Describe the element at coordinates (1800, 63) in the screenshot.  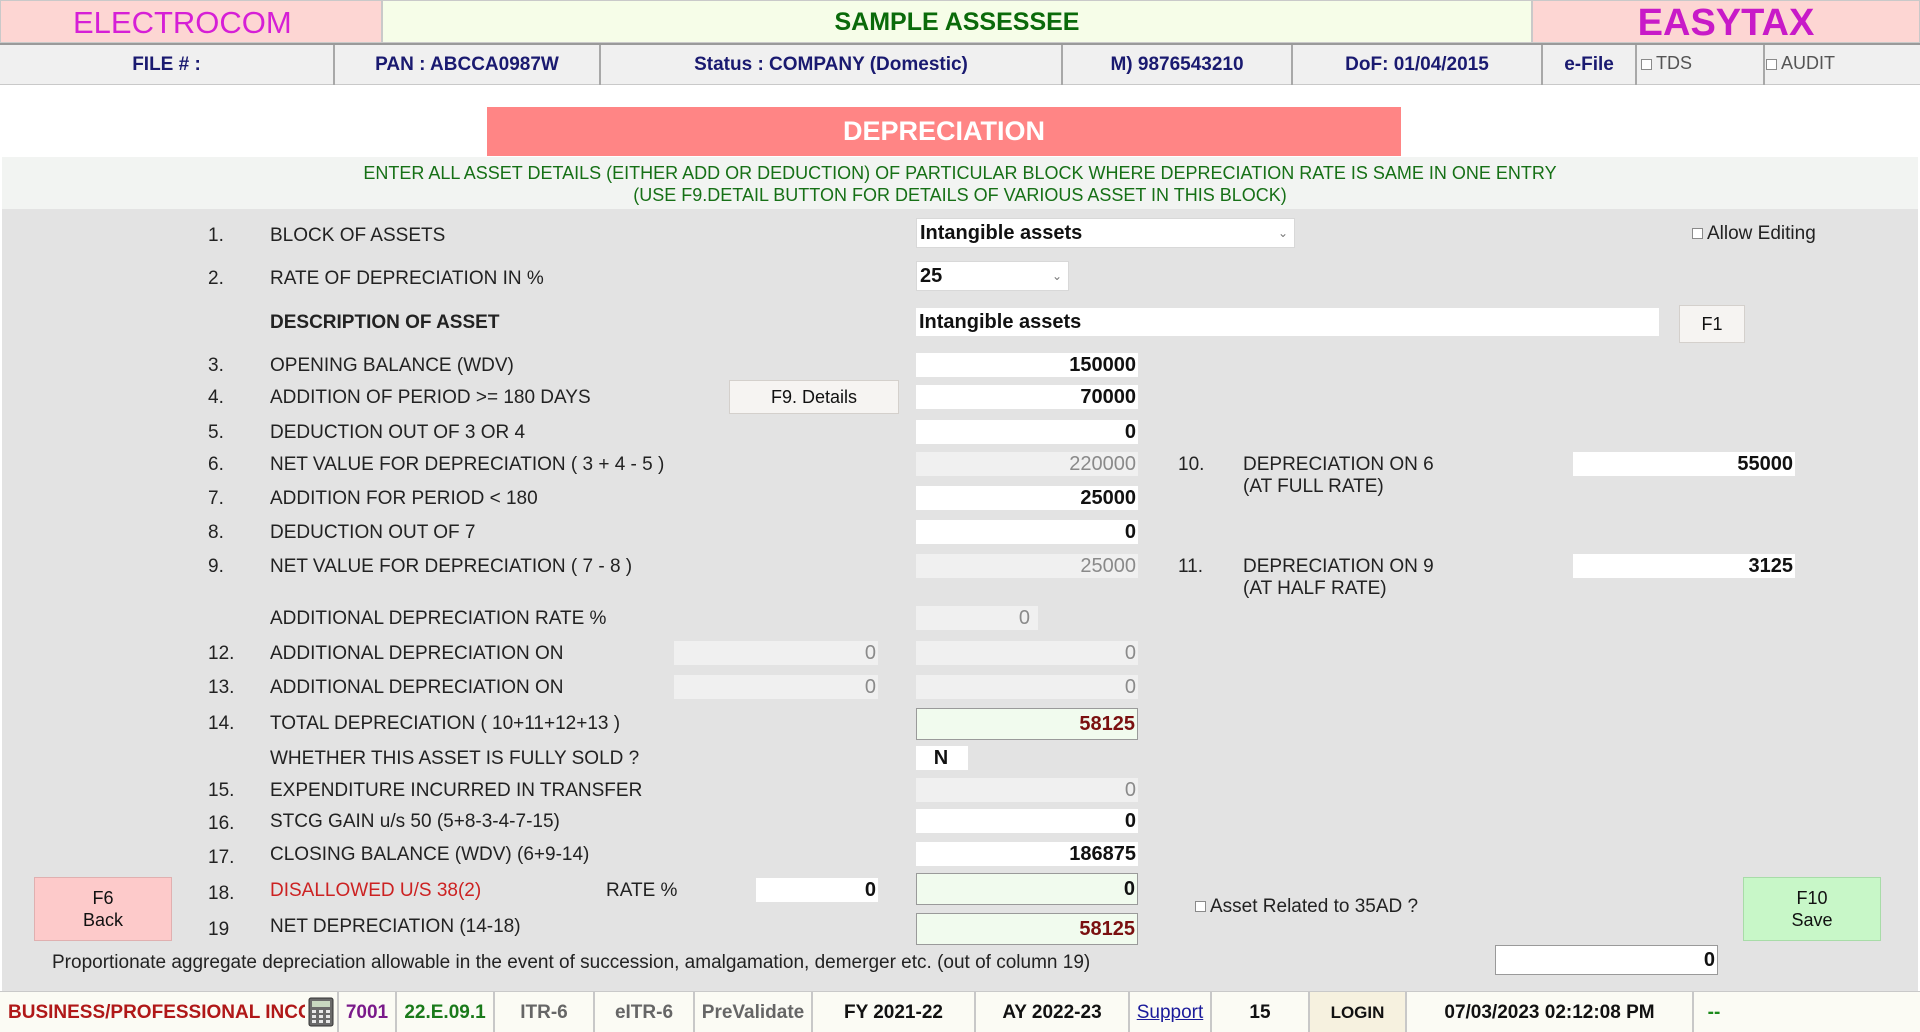
I see `audit-checkbox: AUDIT` at that location.